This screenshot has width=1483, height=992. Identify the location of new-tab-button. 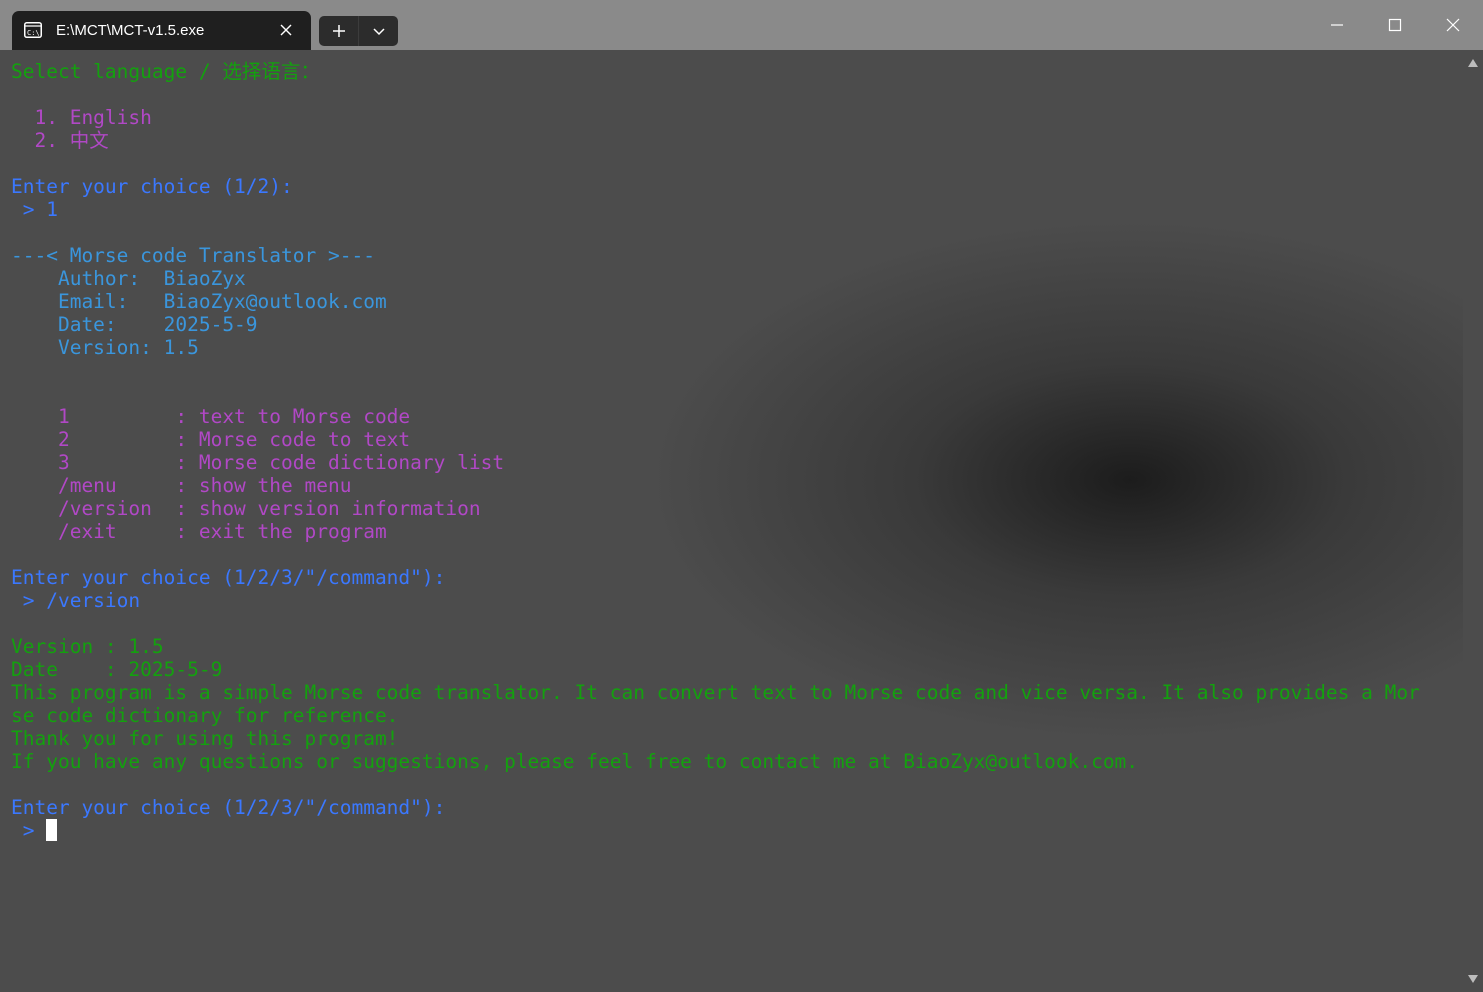
(338, 31).